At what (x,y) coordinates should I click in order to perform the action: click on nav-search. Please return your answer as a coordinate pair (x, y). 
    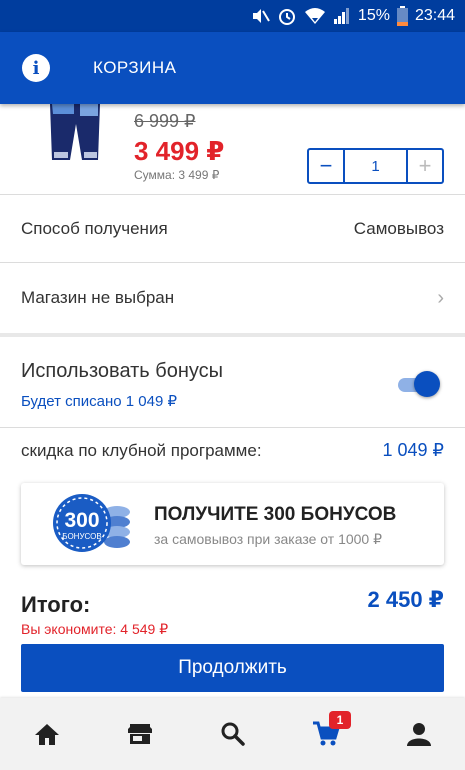
    Looking at the image, I should click on (232, 734).